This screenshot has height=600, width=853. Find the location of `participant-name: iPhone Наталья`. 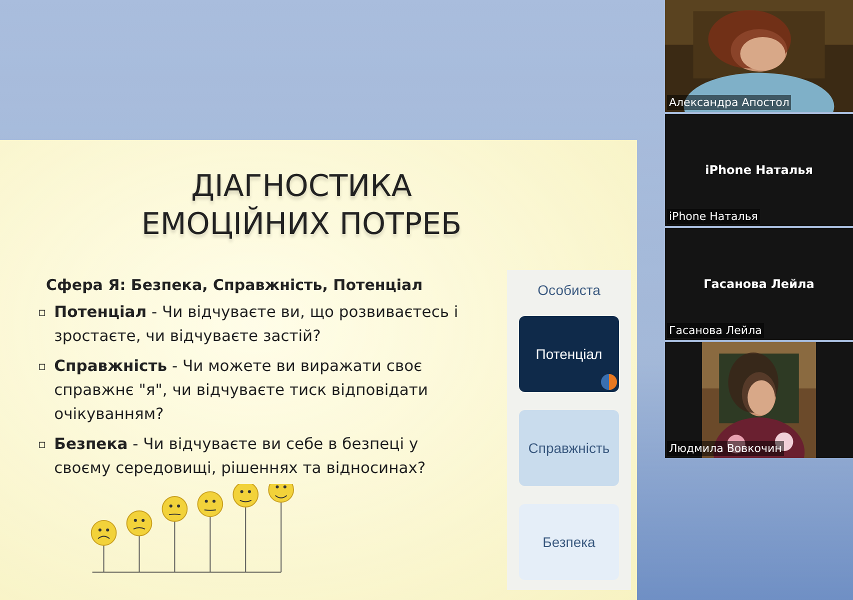

participant-name: iPhone Наталья is located at coordinates (713, 216).